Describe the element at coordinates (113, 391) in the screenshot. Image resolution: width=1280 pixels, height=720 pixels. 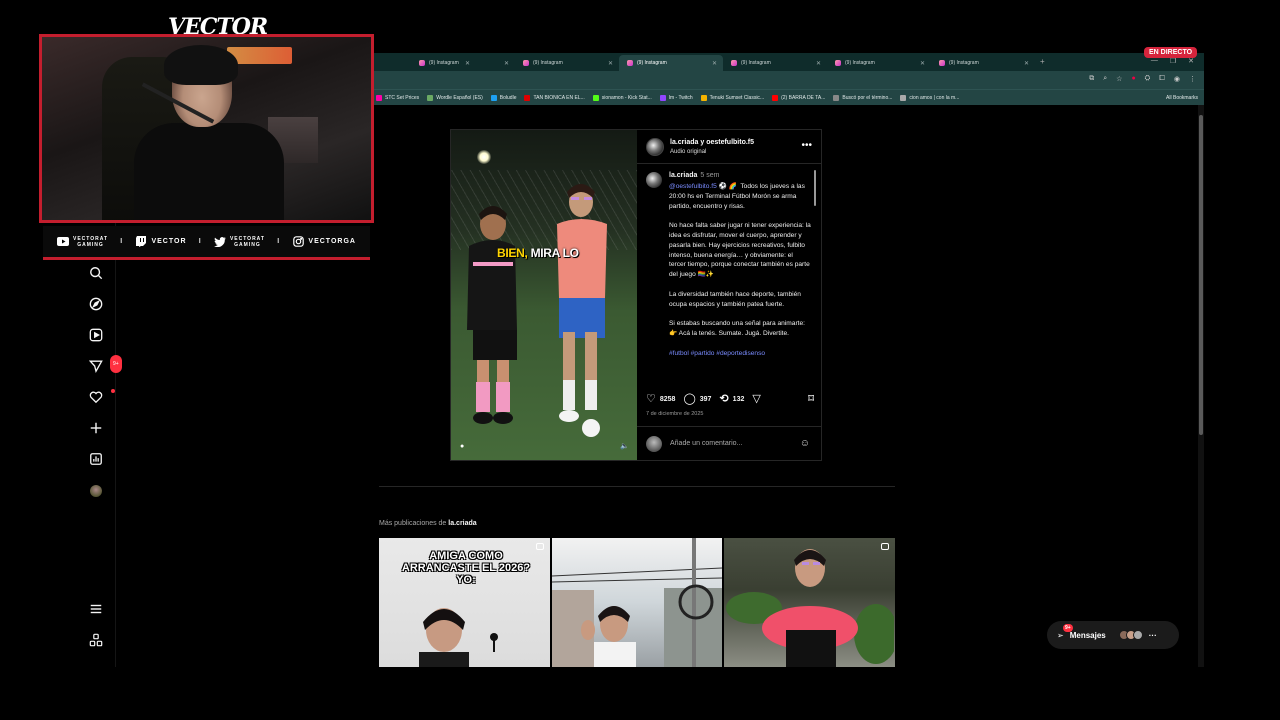
I see `notification-dot` at that location.